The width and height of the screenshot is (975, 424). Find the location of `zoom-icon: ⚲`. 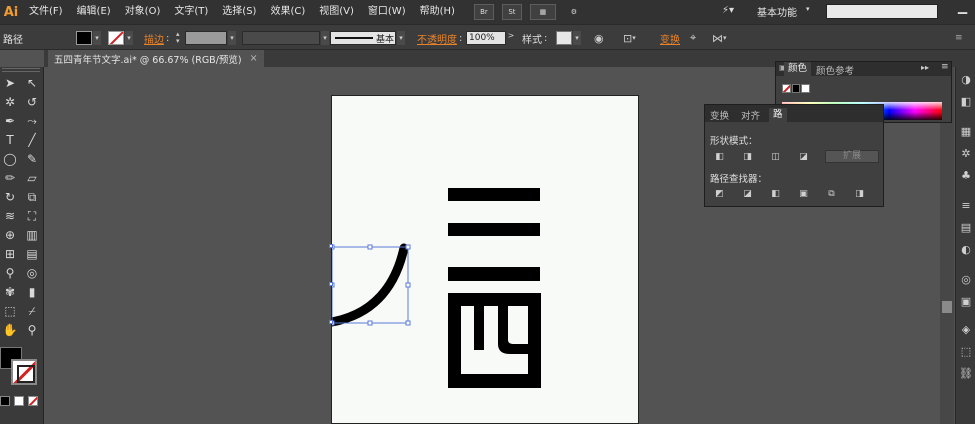

zoom-icon: ⚲ is located at coordinates (32, 330).